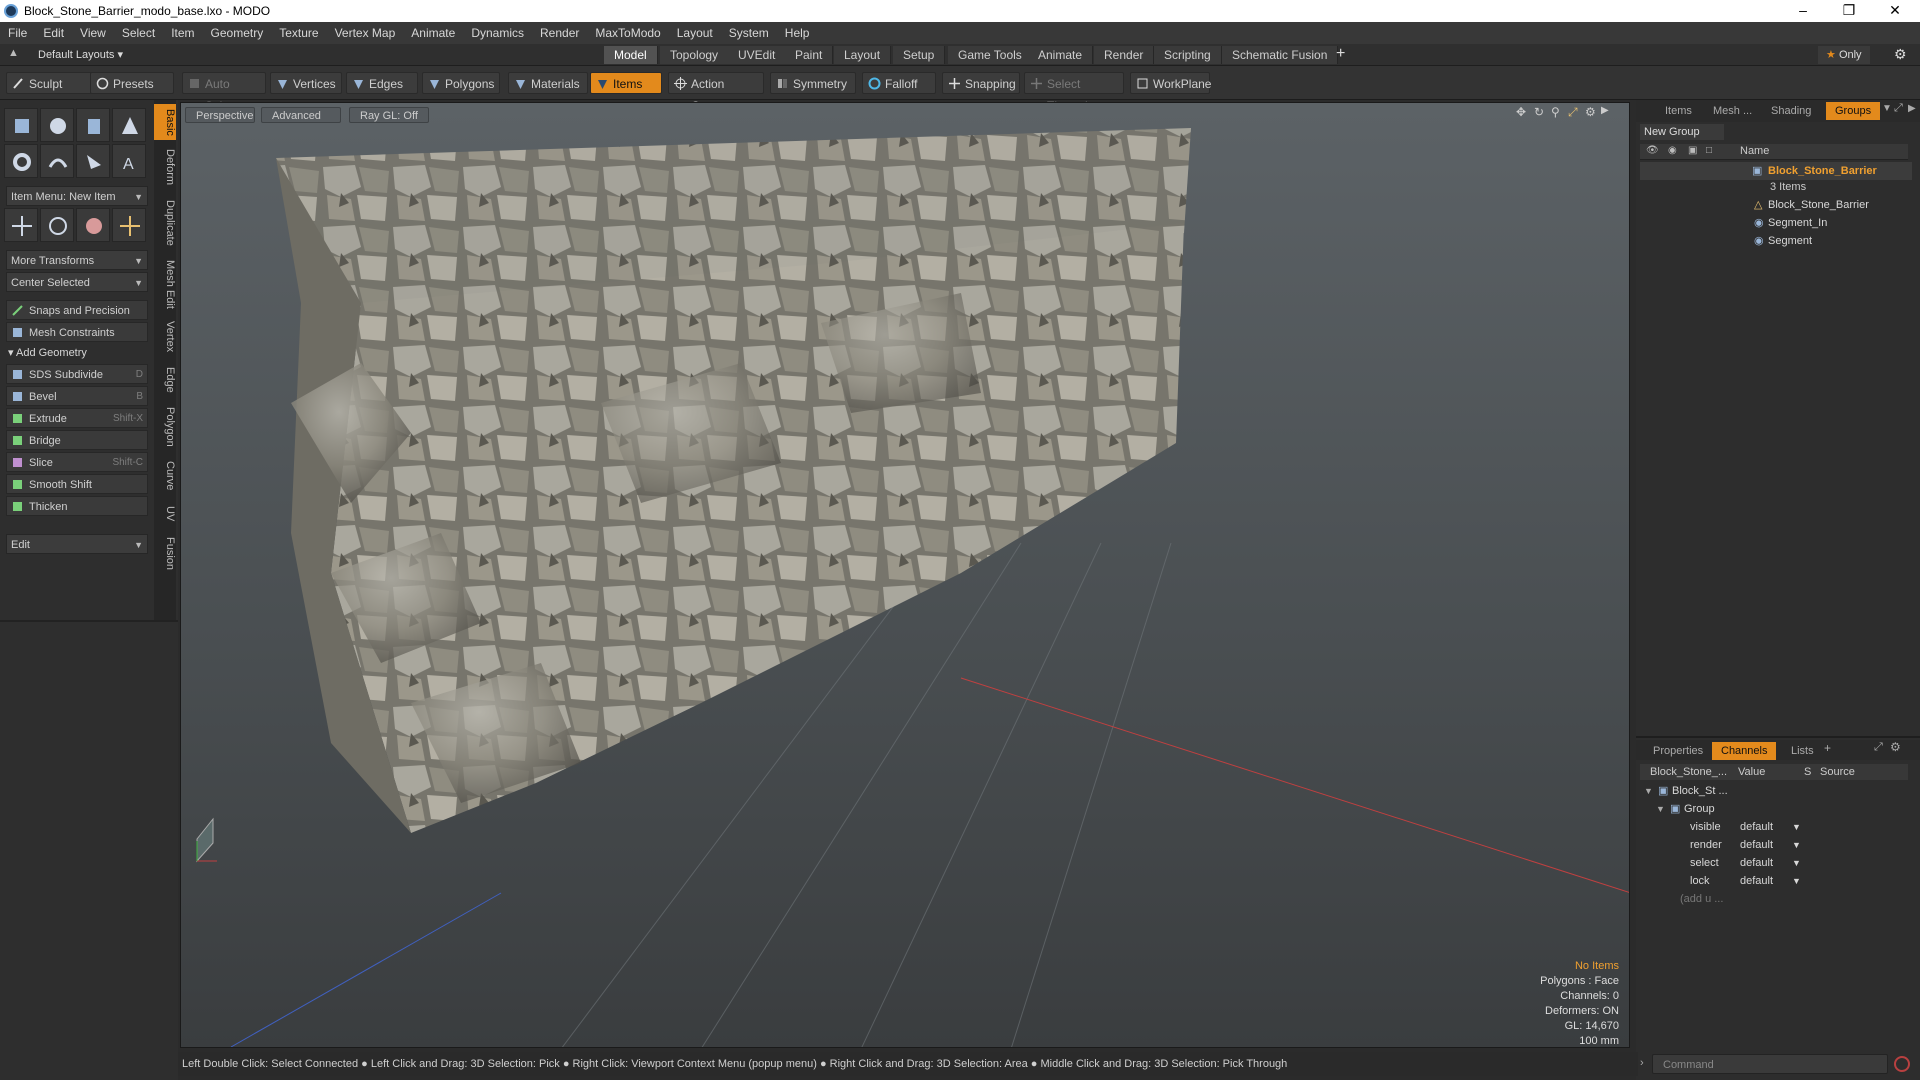 The image size is (1920, 1080). Describe the element at coordinates (433, 33) in the screenshot. I see `menu-animate: Animate` at that location.